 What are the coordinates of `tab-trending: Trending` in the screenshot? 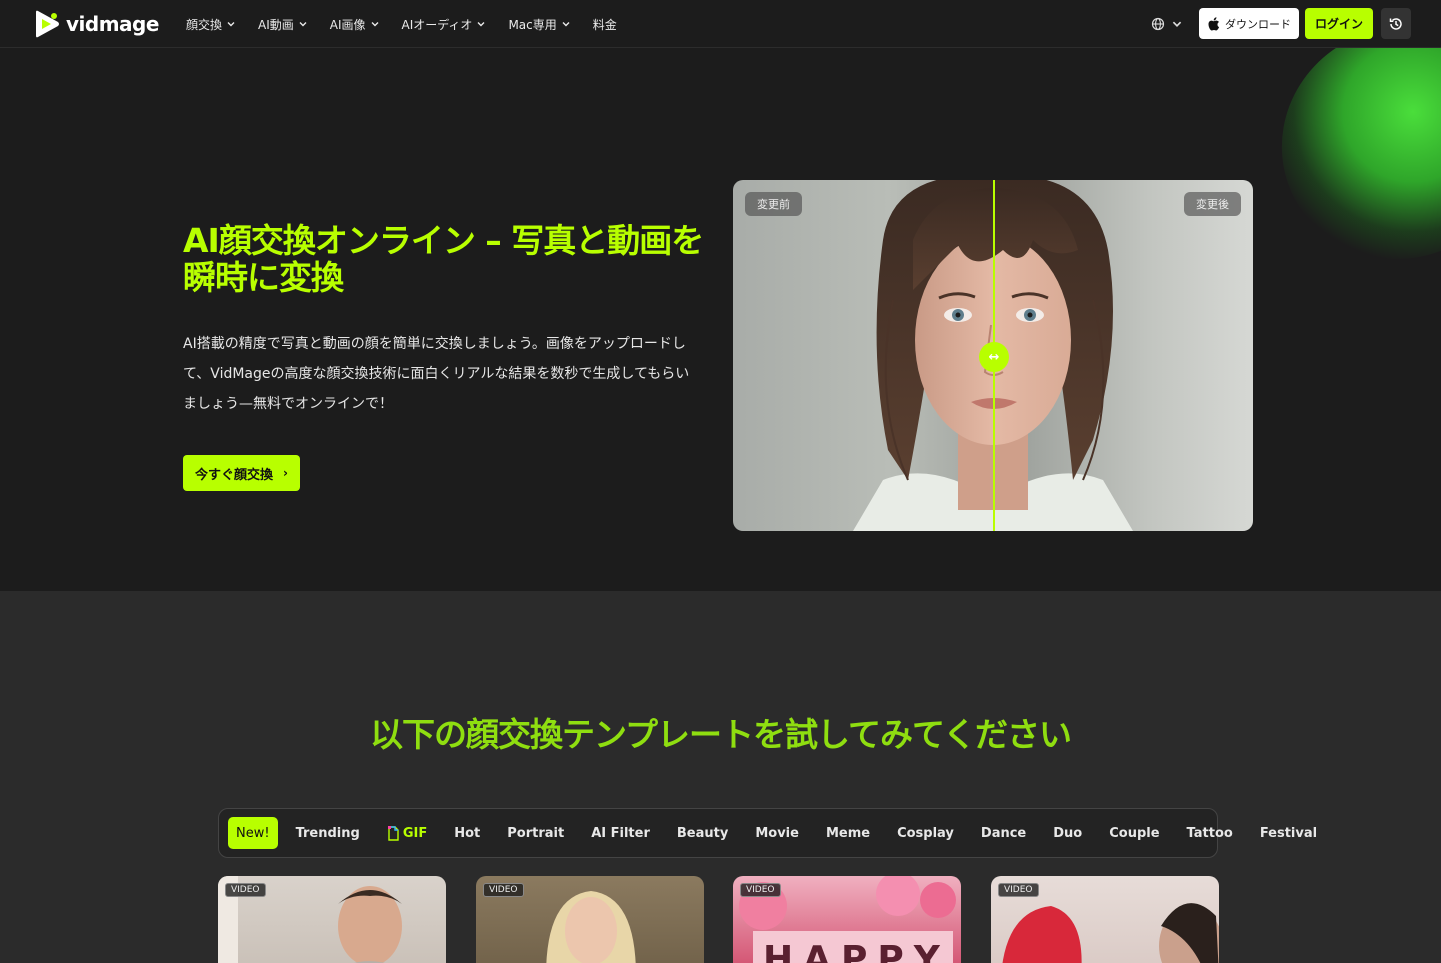 It's located at (328, 833).